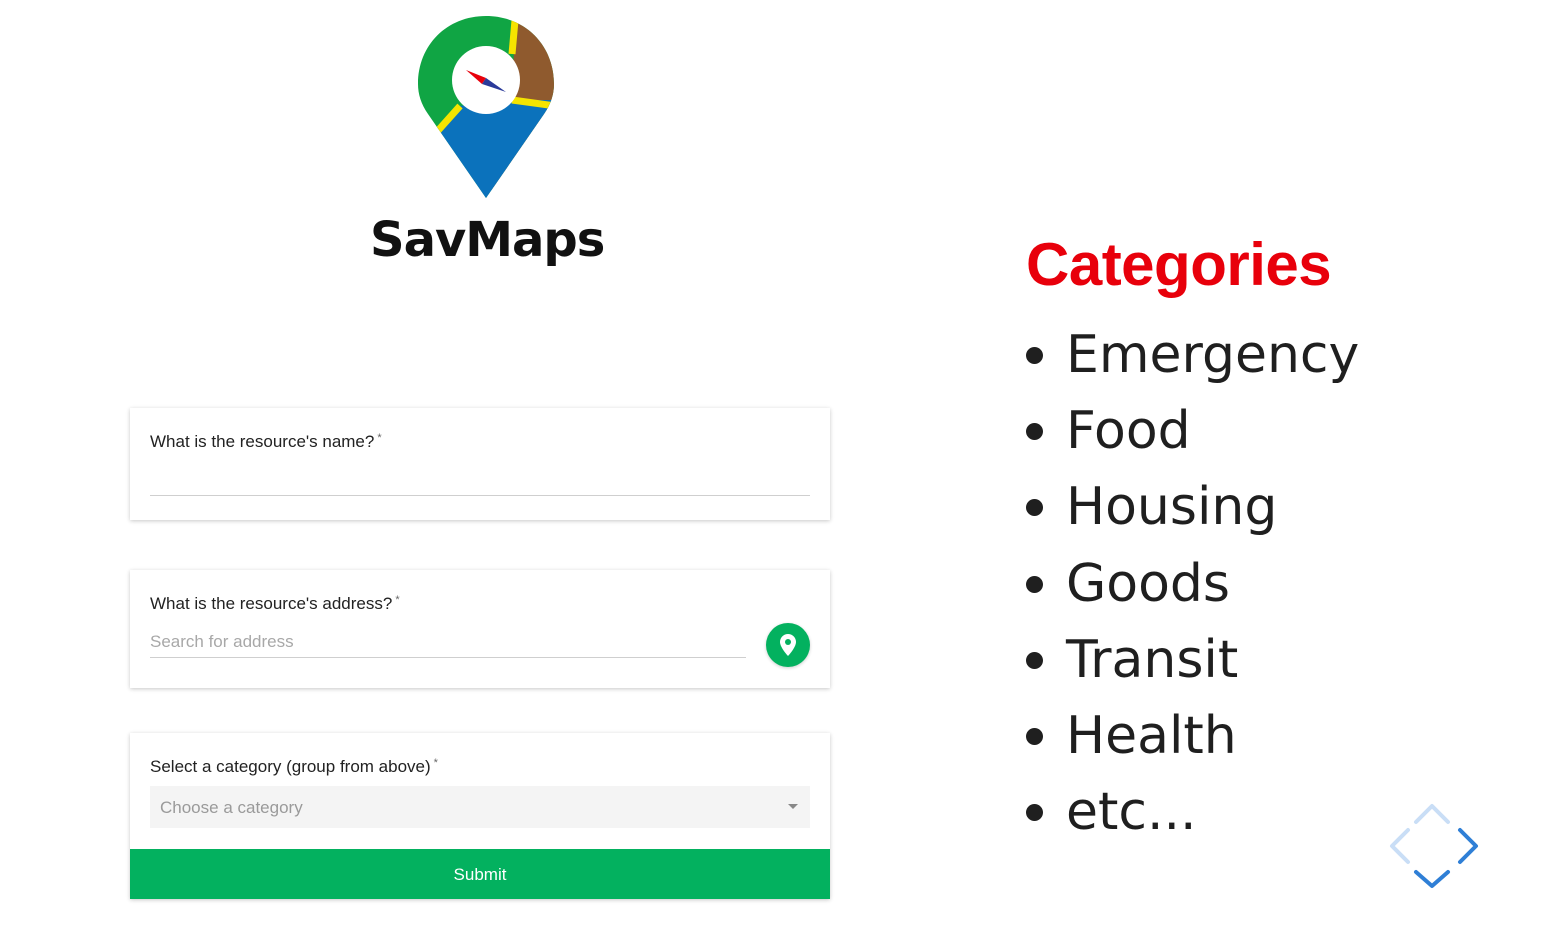 This screenshot has height=949, width=1541. I want to click on list-item-label: Food, so click(1128, 431).